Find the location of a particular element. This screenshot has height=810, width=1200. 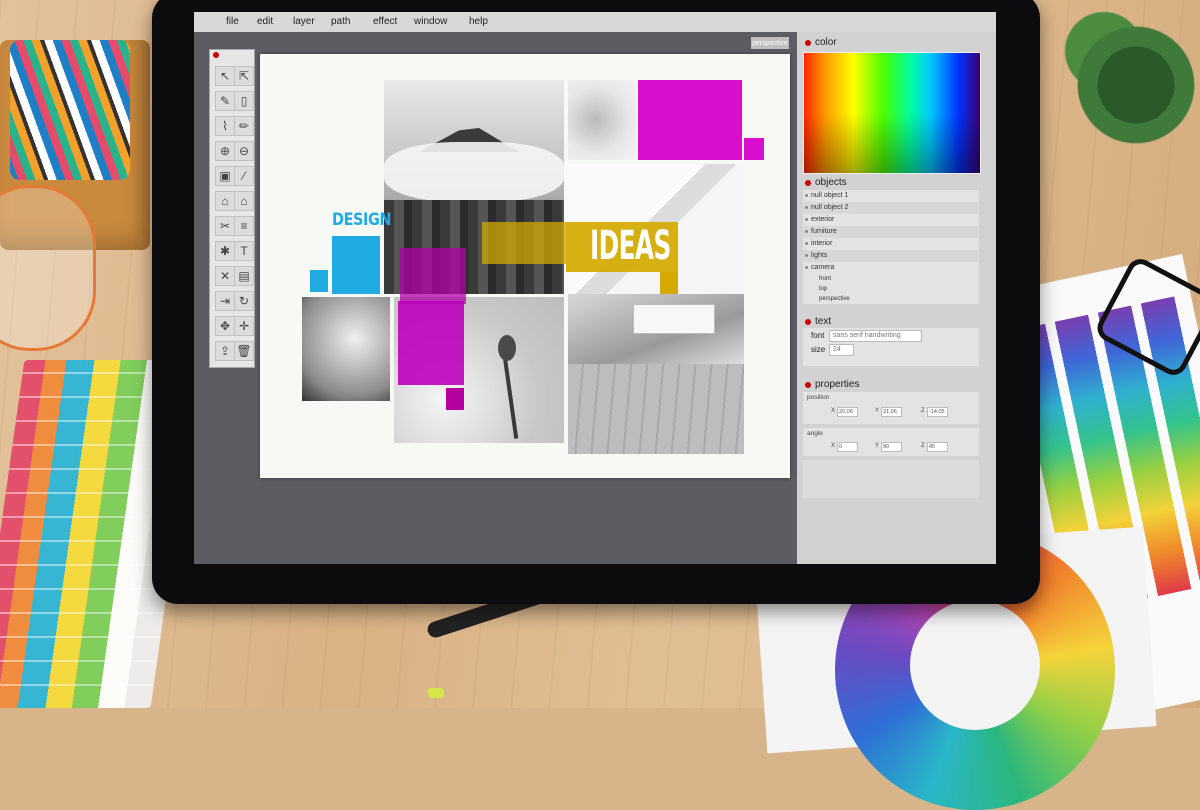

menu-help: help is located at coordinates (478, 19).